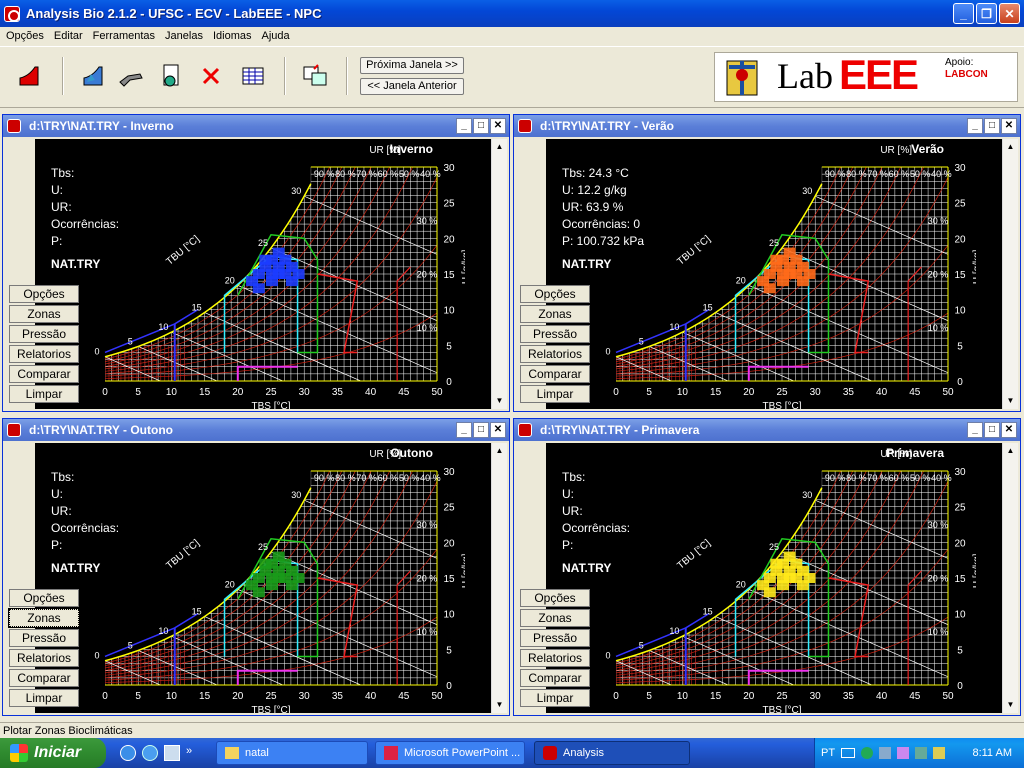  Describe the element at coordinates (256, 126) in the screenshot. I see `window-title-bar: d:\TRY\NAT.TRY - Inverno _ □ ✕` at that location.